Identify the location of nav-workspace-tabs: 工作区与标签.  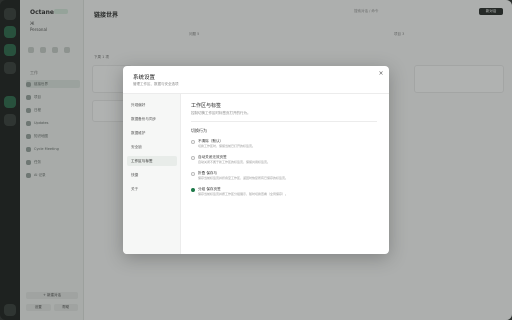
(152, 161).